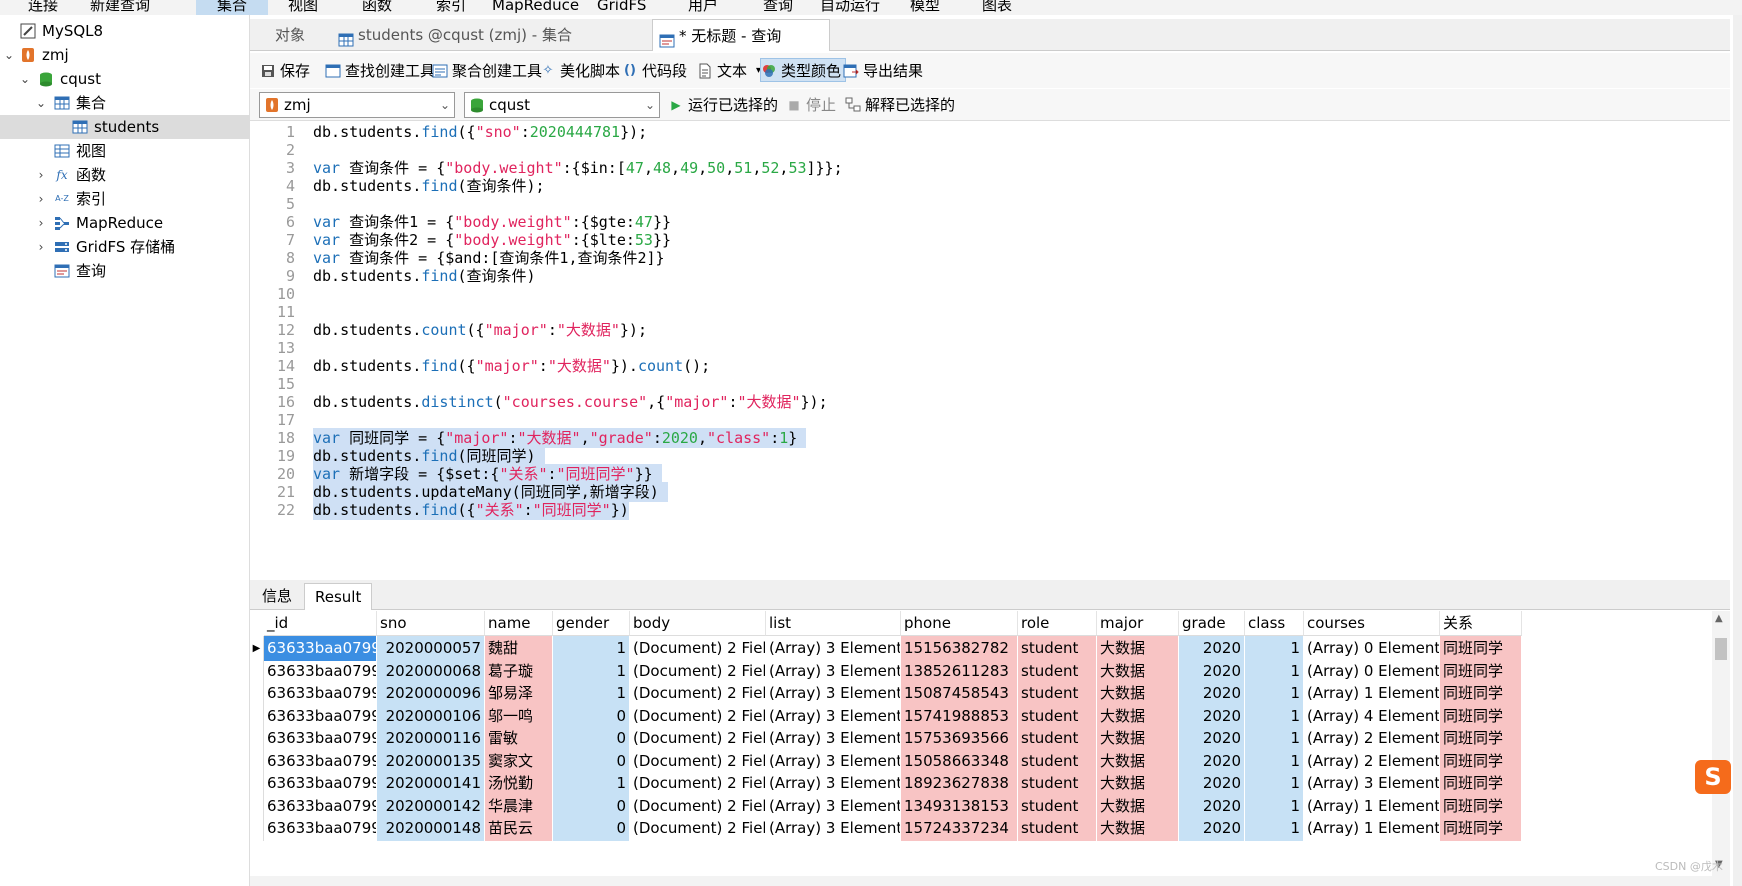 The width and height of the screenshot is (1742, 886). I want to click on table-cell: 2020000135, so click(431, 761).